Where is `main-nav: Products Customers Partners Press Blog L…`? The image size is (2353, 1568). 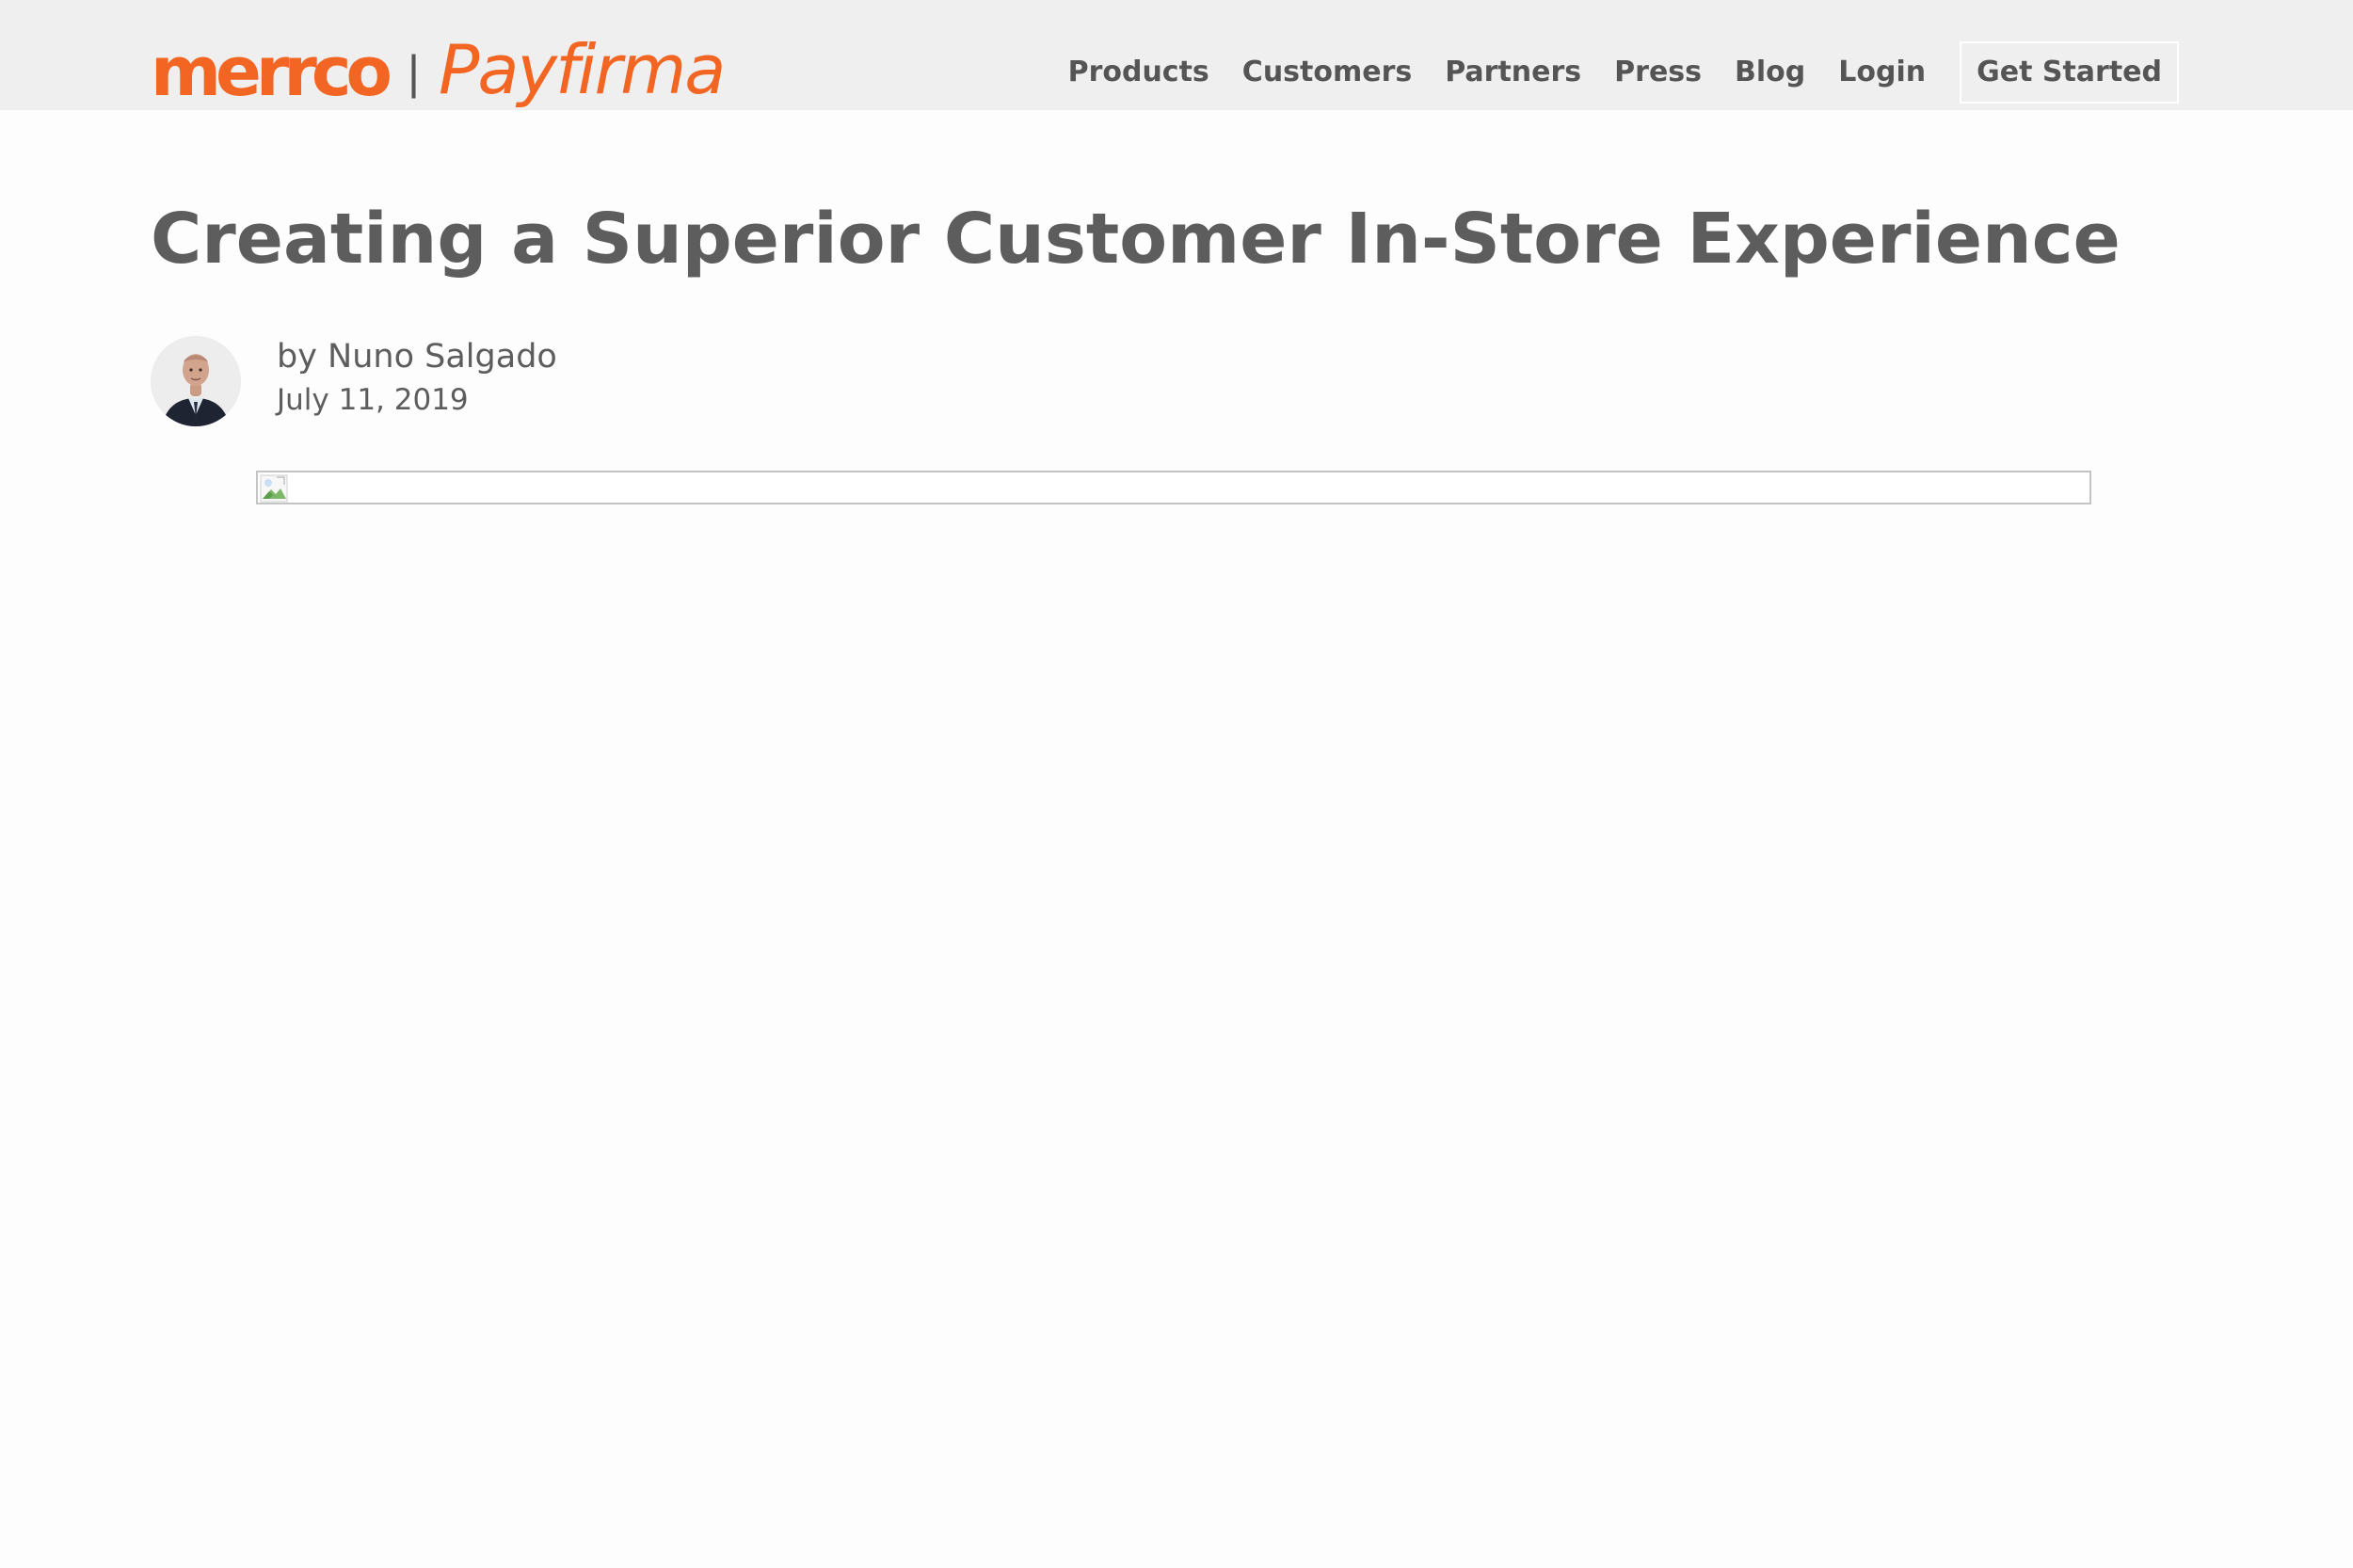
main-nav: Products Customers Partners Press Blog L… is located at coordinates (1623, 72).